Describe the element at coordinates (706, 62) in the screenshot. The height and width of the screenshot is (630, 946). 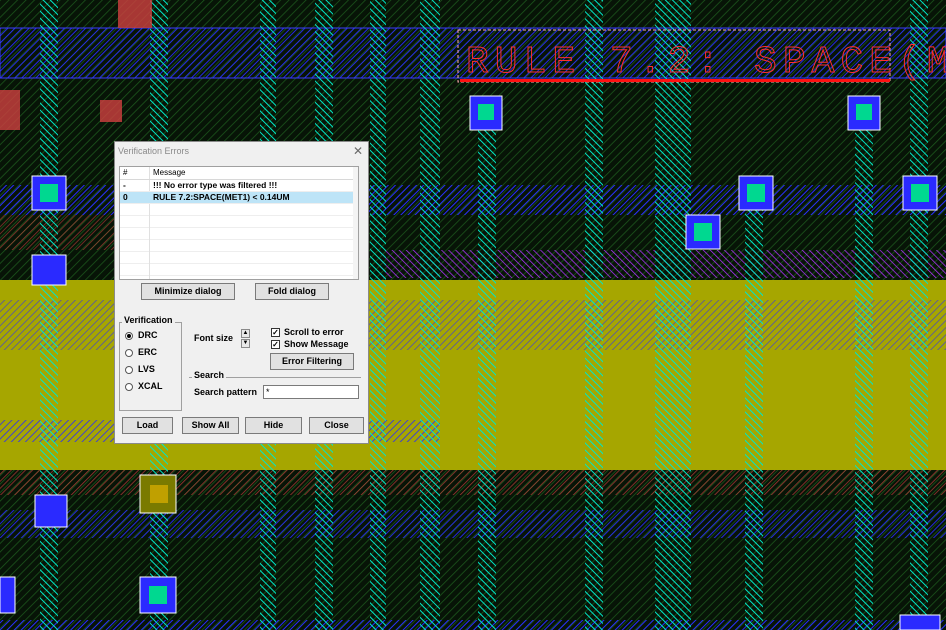
I see `error-marker-text: RULE 7.2: SPACE(MET` at that location.